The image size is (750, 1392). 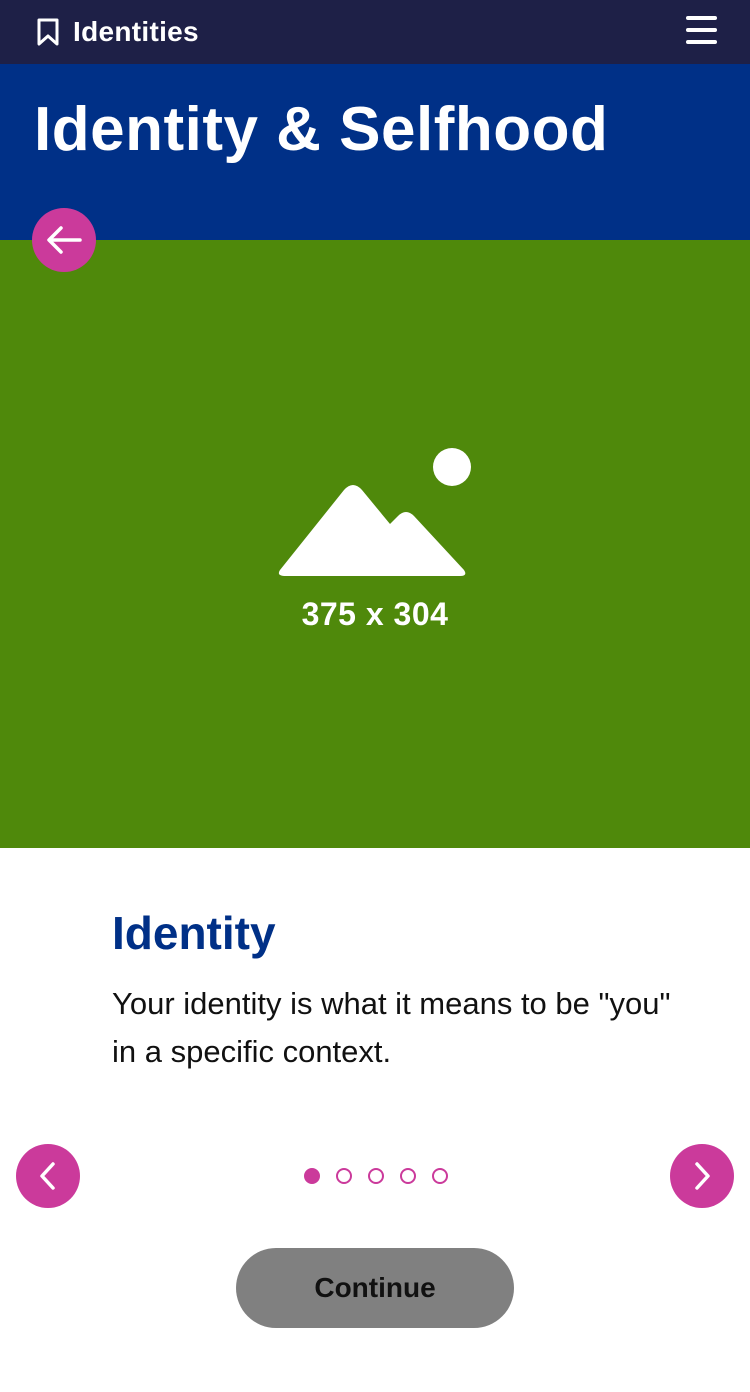 I want to click on chevron-left-icon, so click(x=47, y=1176).